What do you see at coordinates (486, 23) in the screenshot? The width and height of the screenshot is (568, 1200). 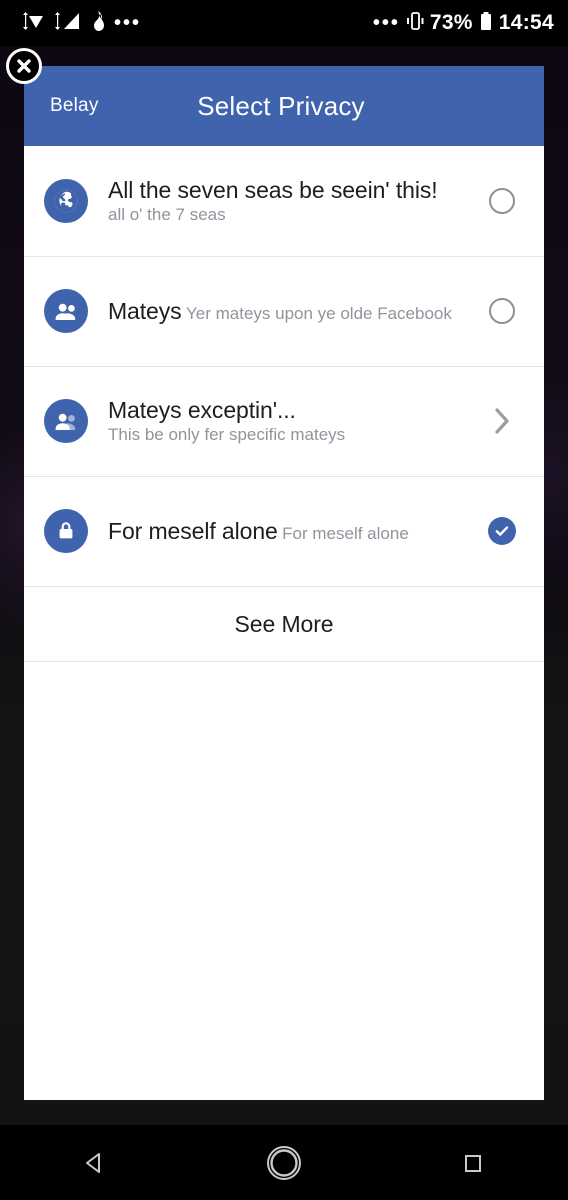 I see `battery-icon` at bounding box center [486, 23].